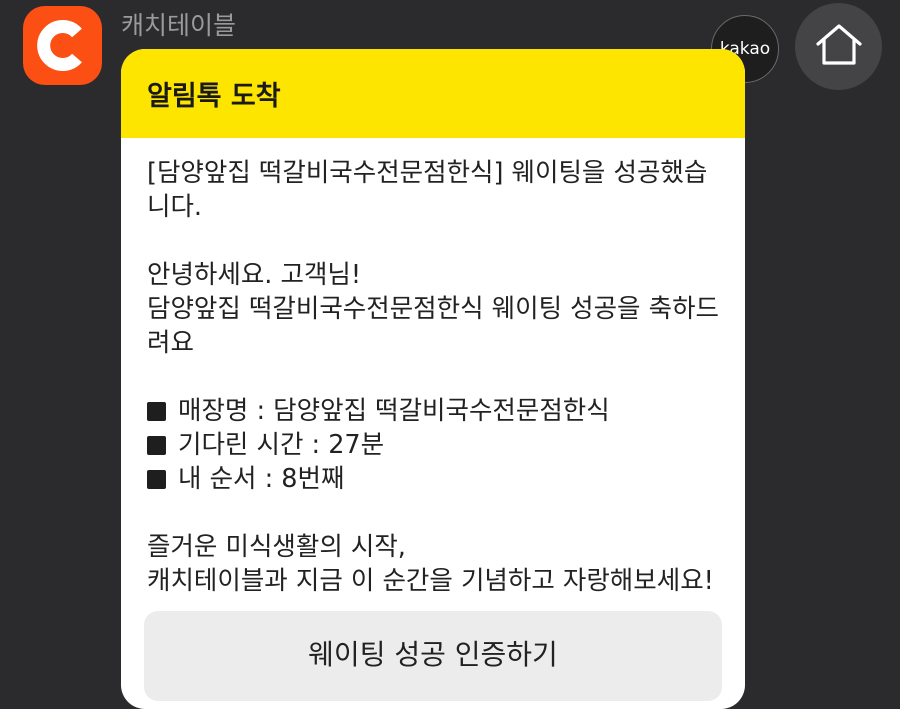  What do you see at coordinates (254, 275) in the screenshot?
I see `greeting-line: 안녕하세요. 고객님!` at bounding box center [254, 275].